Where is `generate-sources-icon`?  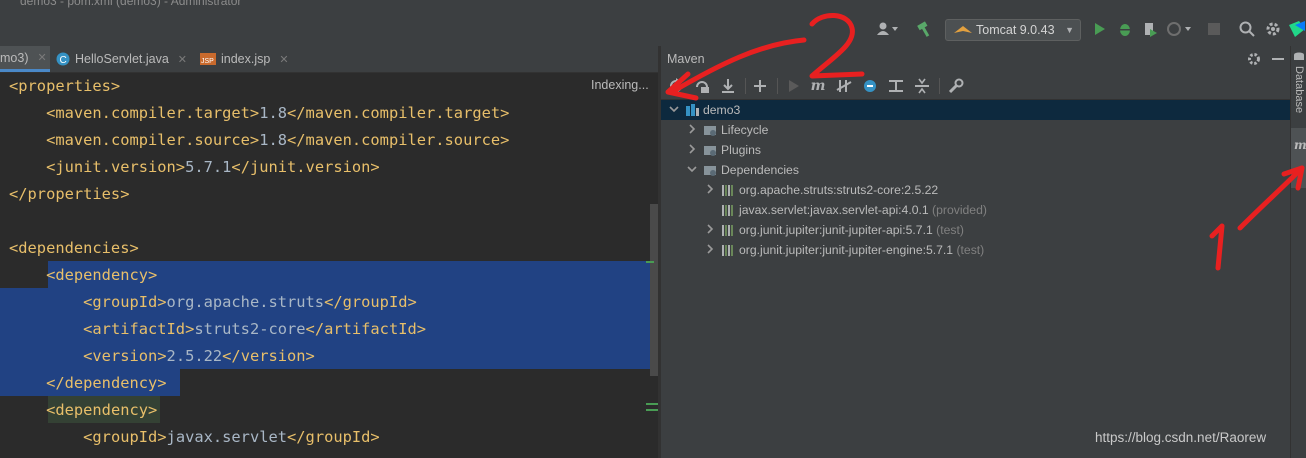
generate-sources-icon is located at coordinates (702, 86).